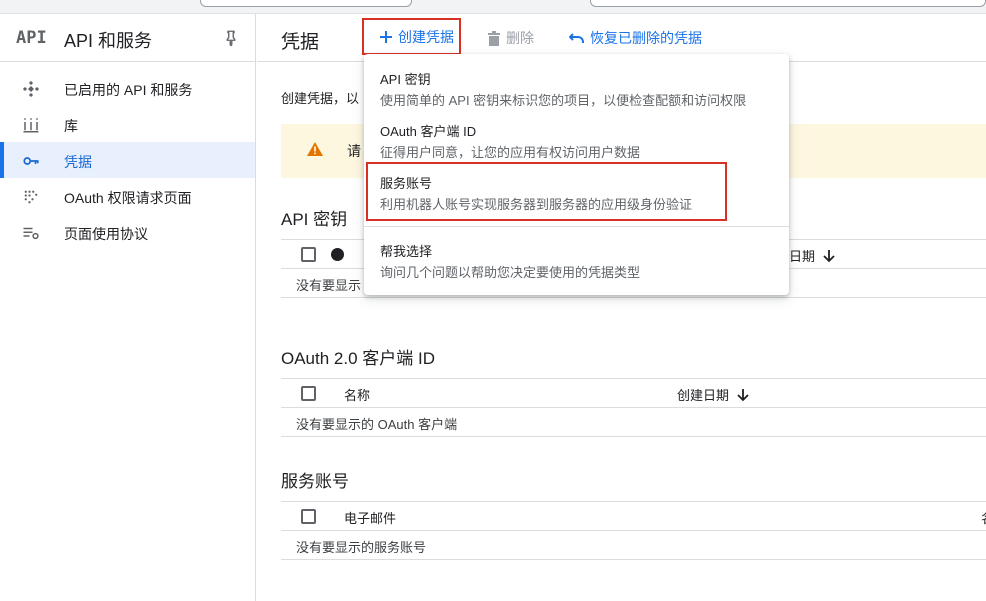 The height and width of the screenshot is (601, 986). Describe the element at coordinates (337, 254) in the screenshot. I see `status-column-dot-icon` at that location.